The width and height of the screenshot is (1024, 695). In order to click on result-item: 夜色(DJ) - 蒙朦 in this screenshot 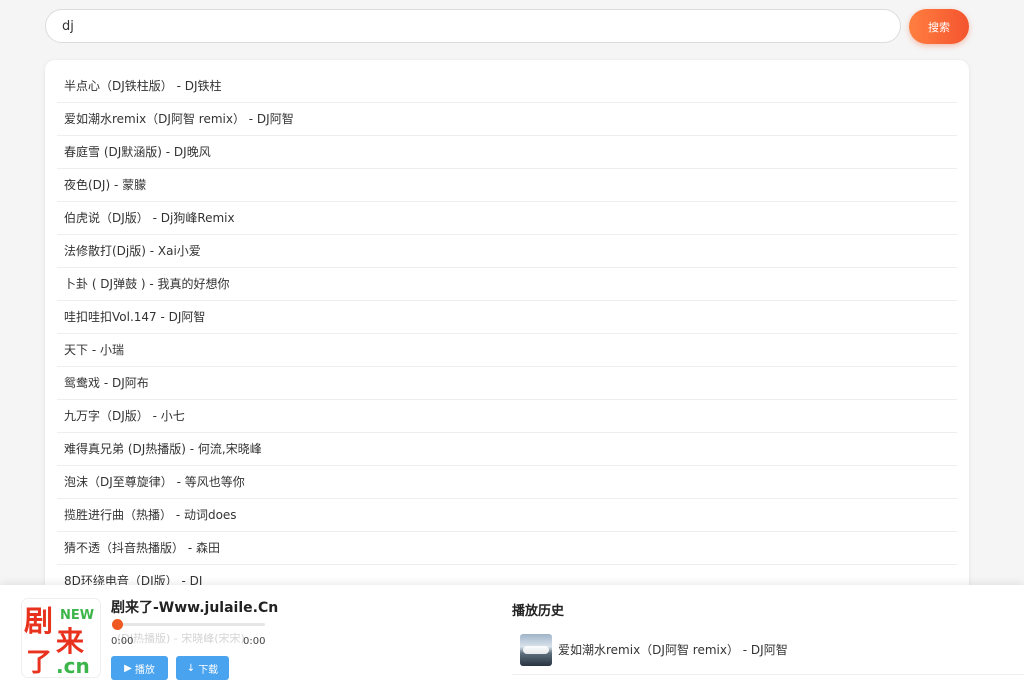, I will do `click(507, 185)`.